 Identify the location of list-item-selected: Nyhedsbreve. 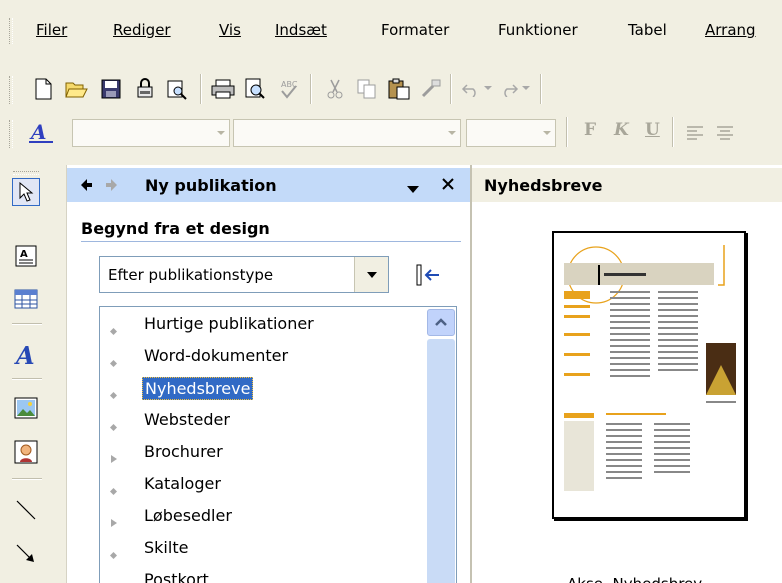
(262, 389).